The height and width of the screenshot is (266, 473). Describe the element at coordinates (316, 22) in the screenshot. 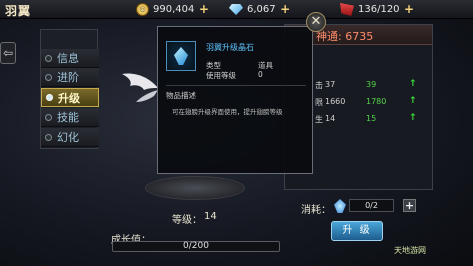

I see `close-icon: ✕` at that location.